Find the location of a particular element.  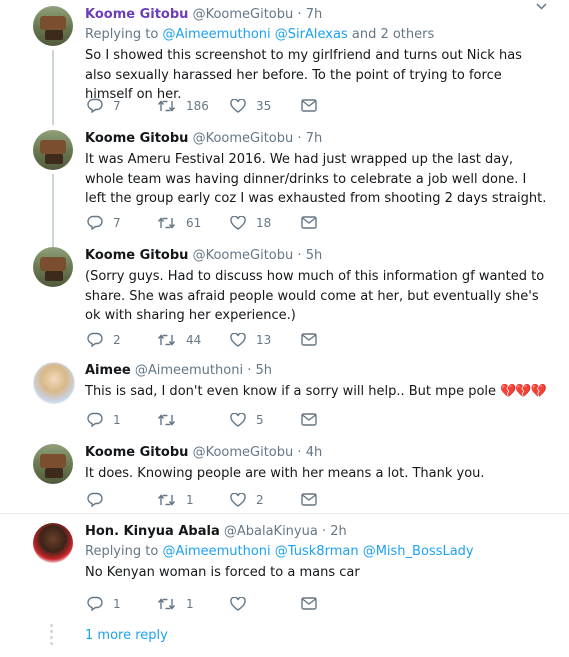

reply-count: 2 is located at coordinates (117, 340).